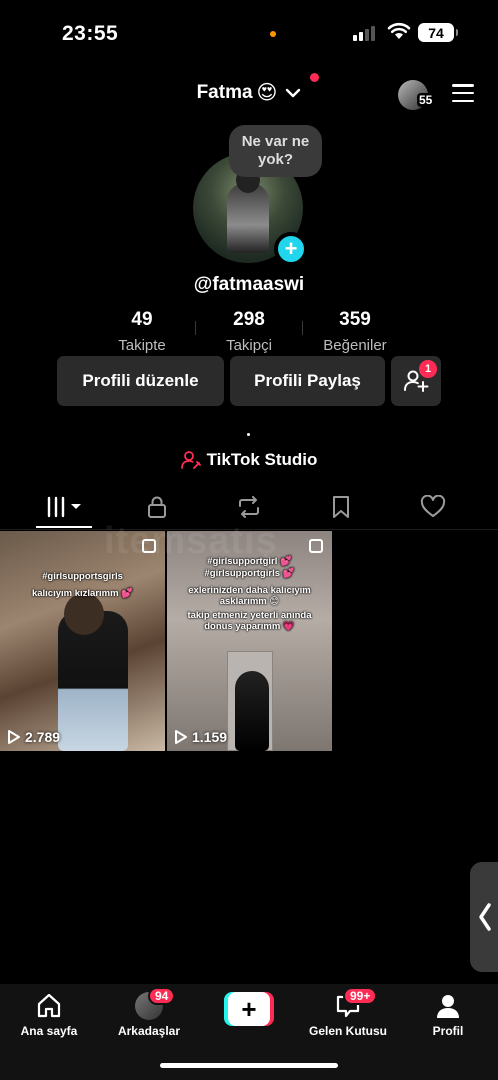  I want to click on view-count-value: 1.159, so click(210, 737).